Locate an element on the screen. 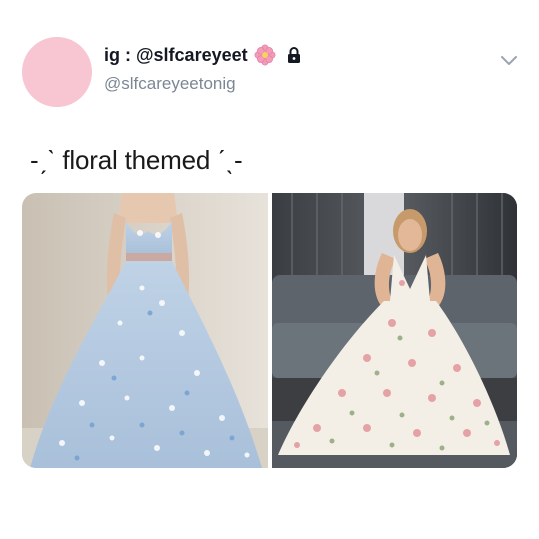 Image resolution: width=539 pixels, height=539 pixels. user-handle: @slfcareyeetonig is located at coordinates (170, 84).